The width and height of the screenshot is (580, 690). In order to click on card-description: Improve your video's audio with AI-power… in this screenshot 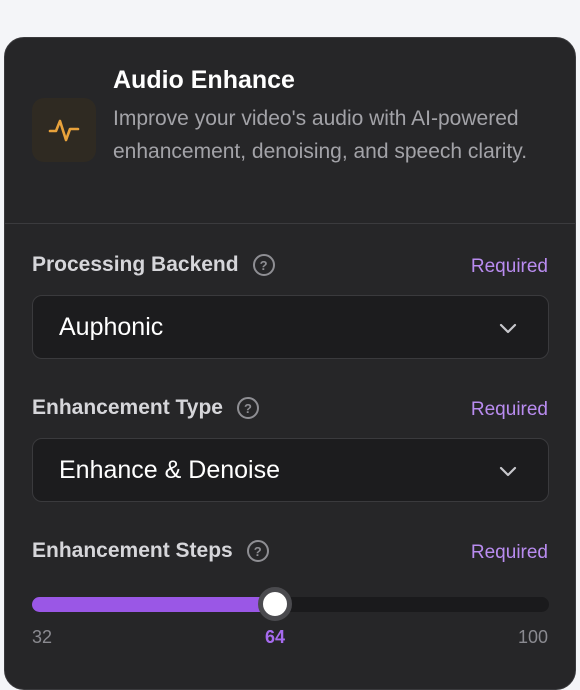, I will do `click(320, 135)`.